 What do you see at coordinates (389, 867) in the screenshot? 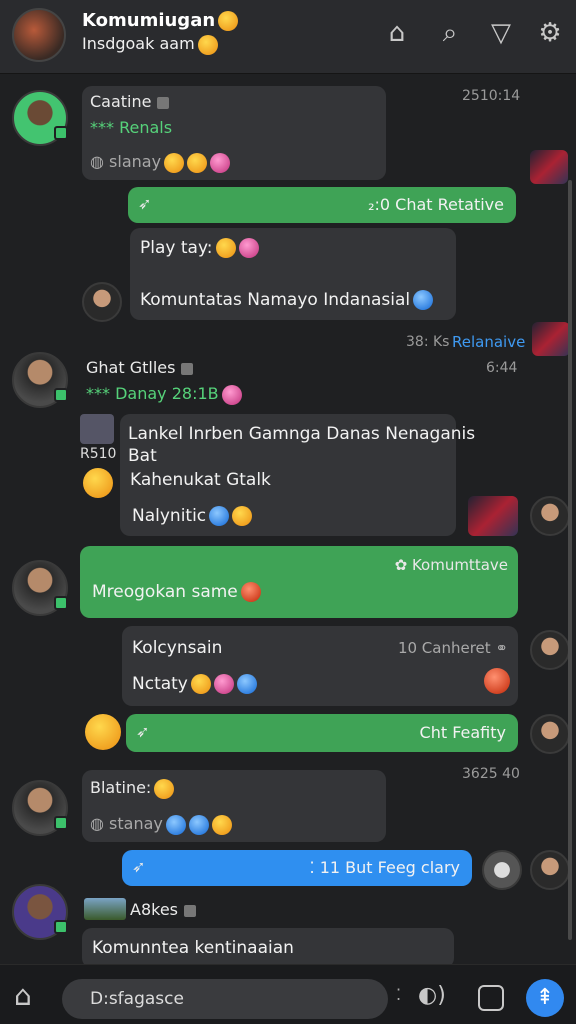
I see `message-text: 11 But Feeg clary` at bounding box center [389, 867].